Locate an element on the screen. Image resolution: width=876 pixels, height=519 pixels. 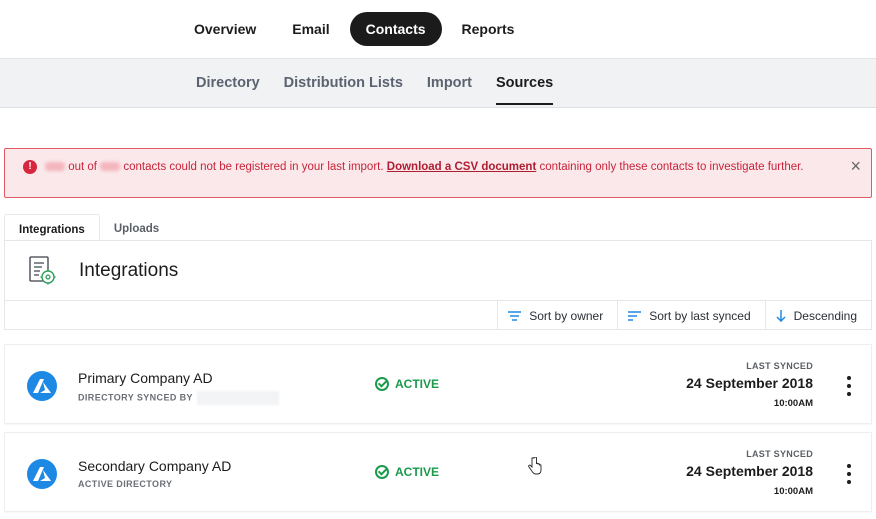
error-icon: ! is located at coordinates (30, 167).